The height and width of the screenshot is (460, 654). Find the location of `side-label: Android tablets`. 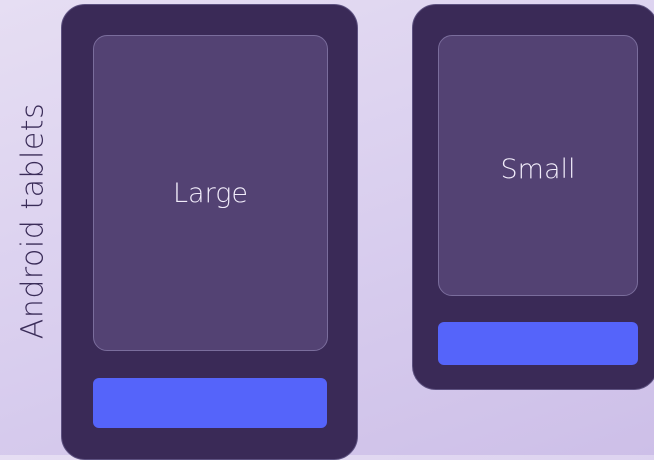

side-label: Android tablets is located at coordinates (33, 221).